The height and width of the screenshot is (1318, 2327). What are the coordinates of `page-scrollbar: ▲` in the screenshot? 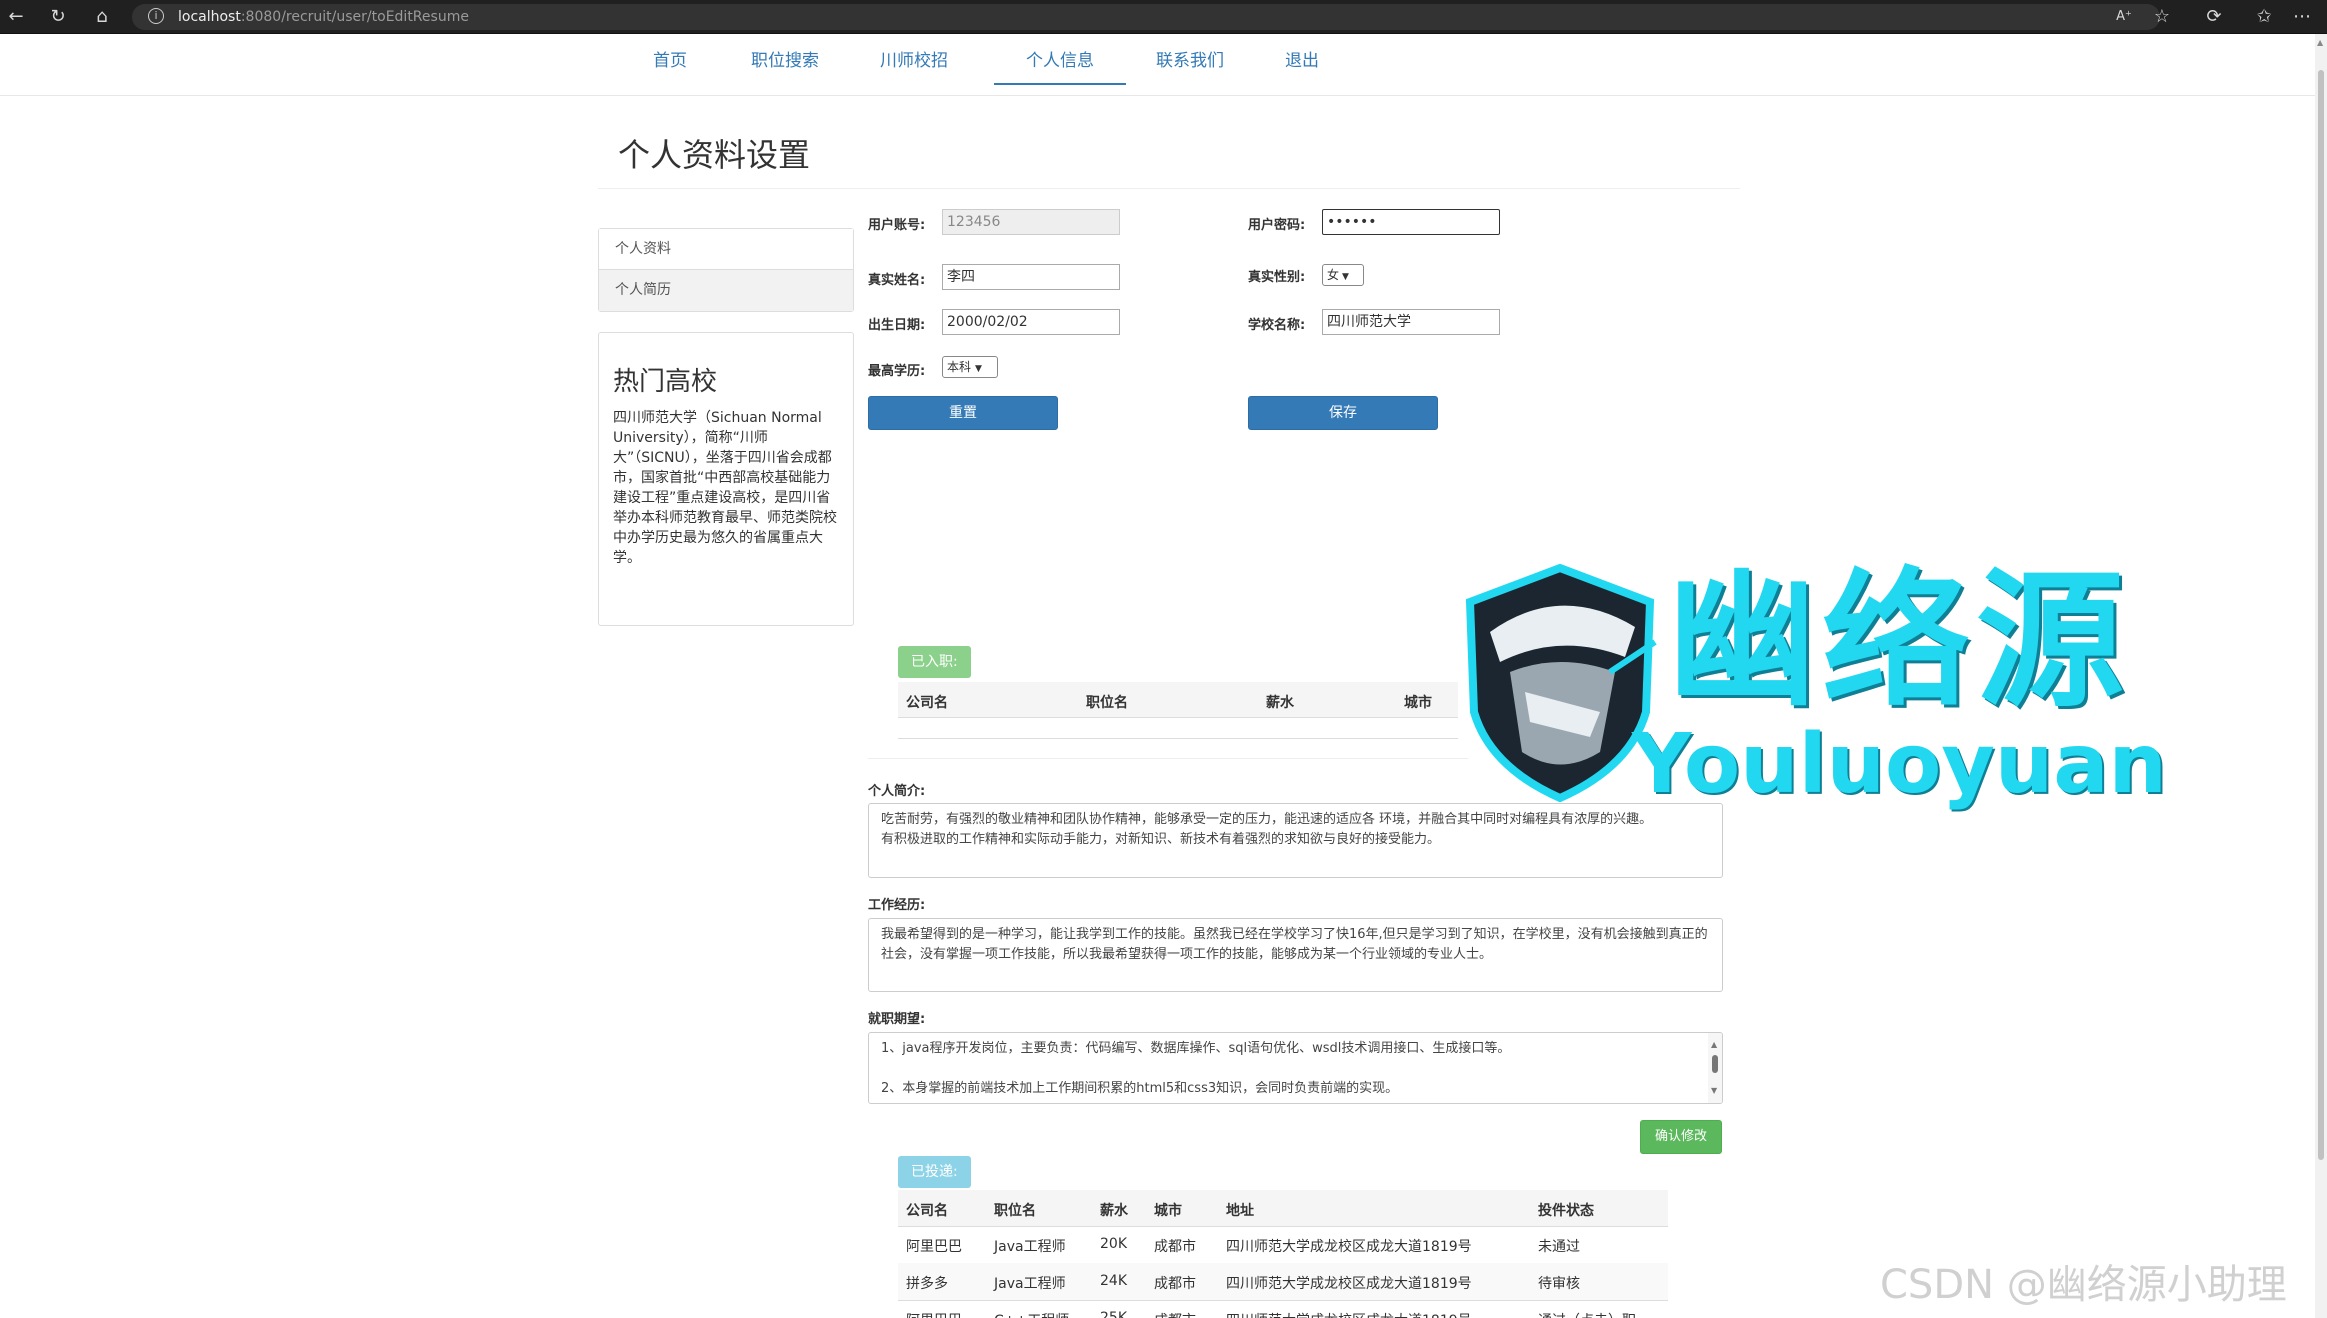 It's located at (2321, 676).